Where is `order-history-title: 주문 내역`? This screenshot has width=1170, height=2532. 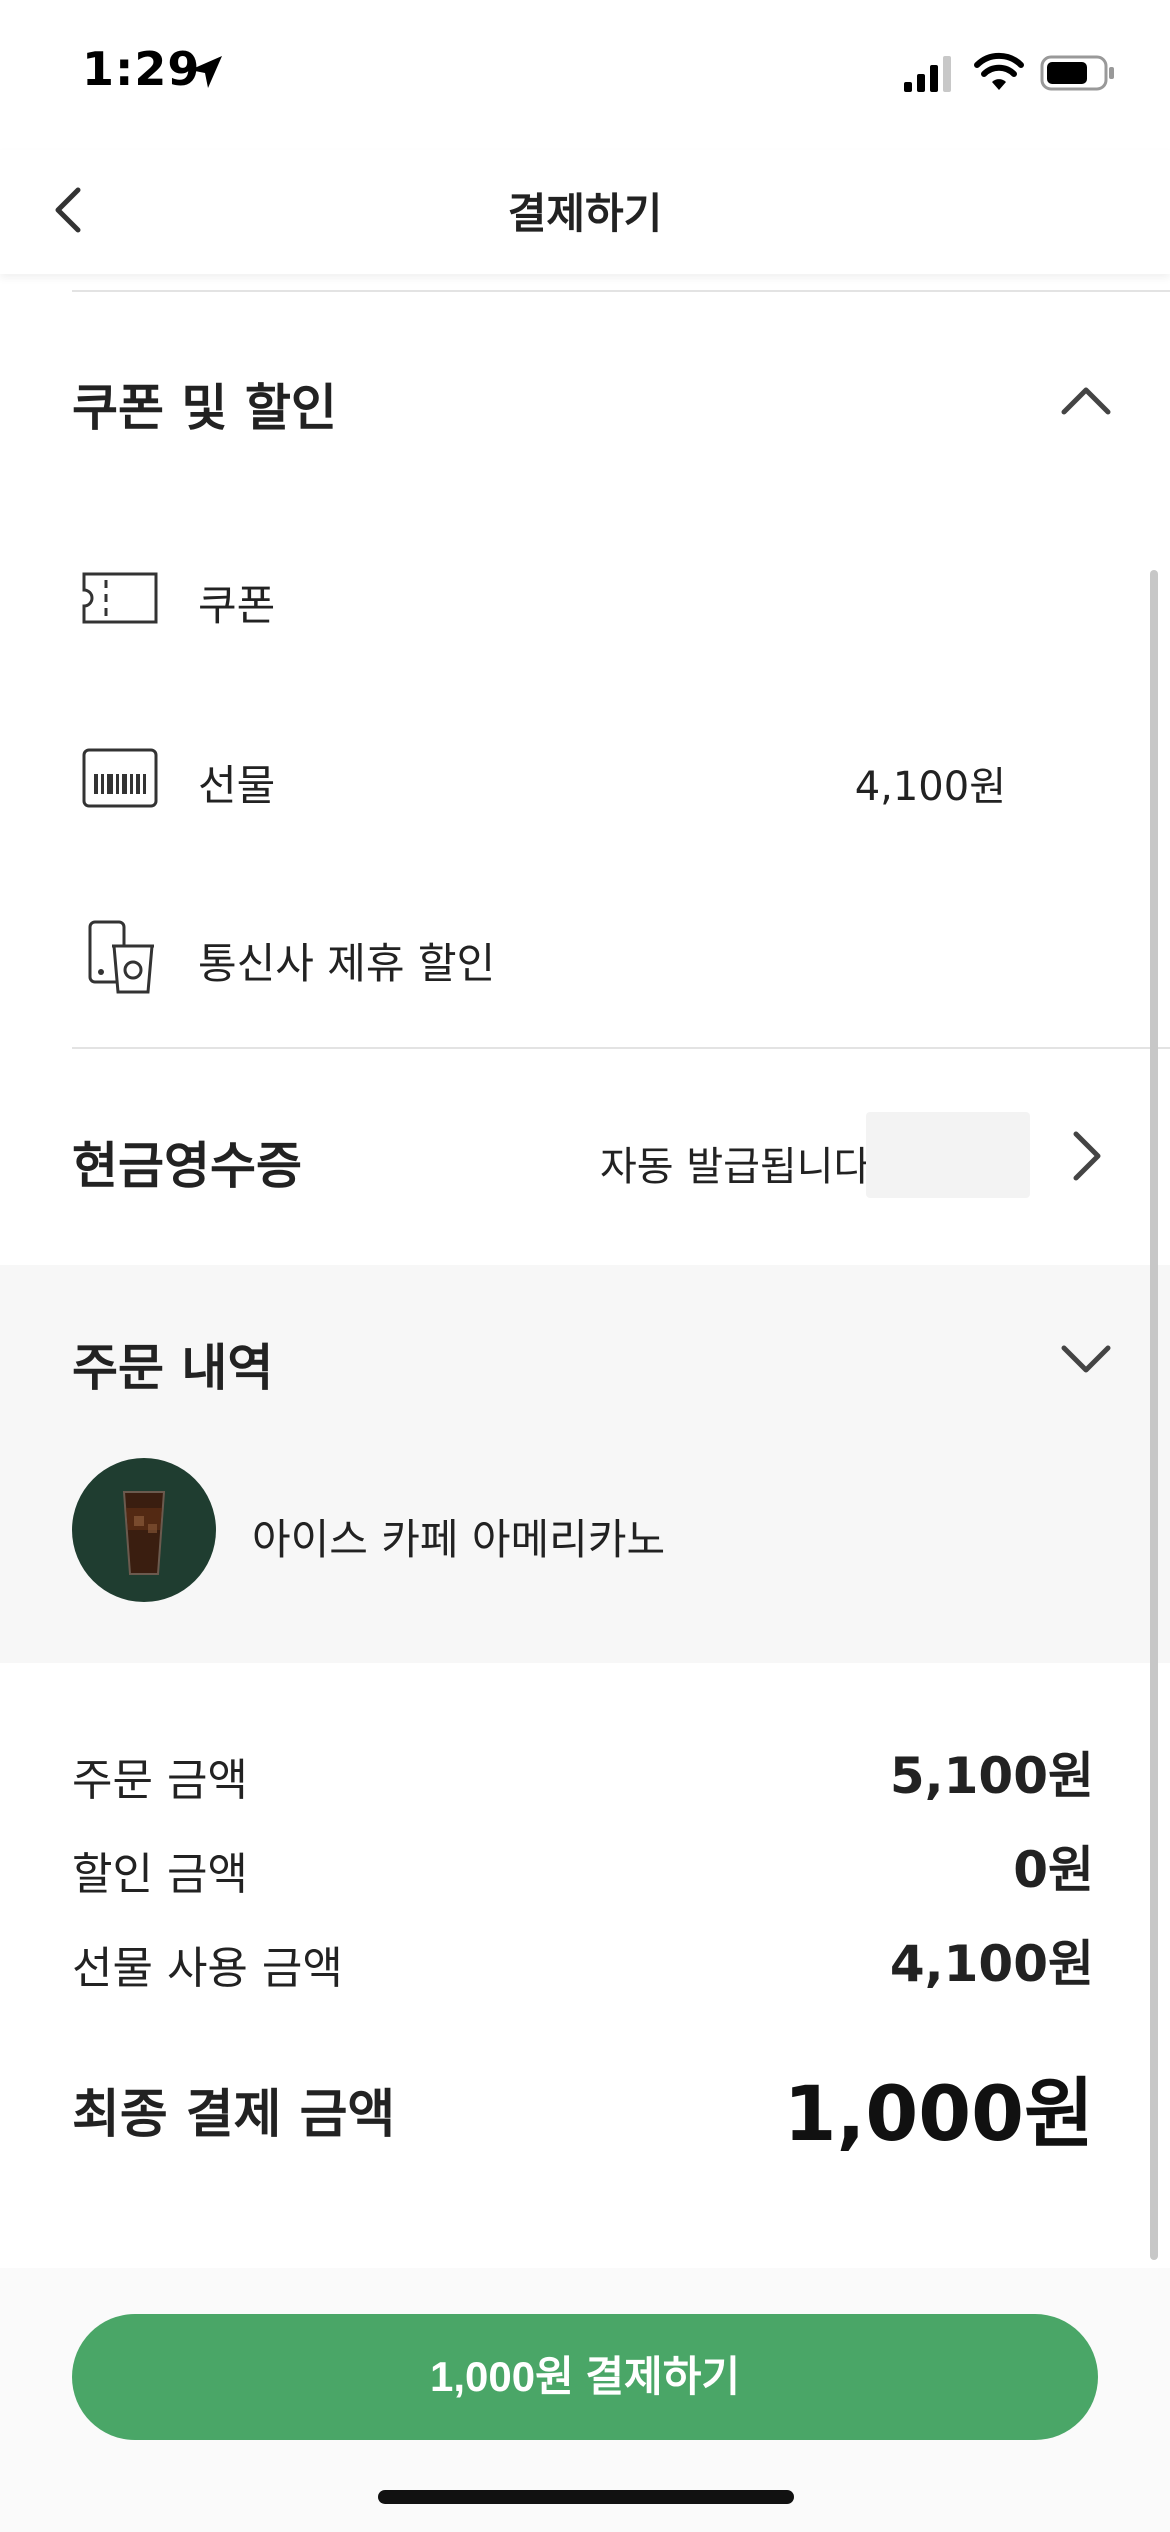 order-history-title: 주문 내역 is located at coordinates (172, 1364).